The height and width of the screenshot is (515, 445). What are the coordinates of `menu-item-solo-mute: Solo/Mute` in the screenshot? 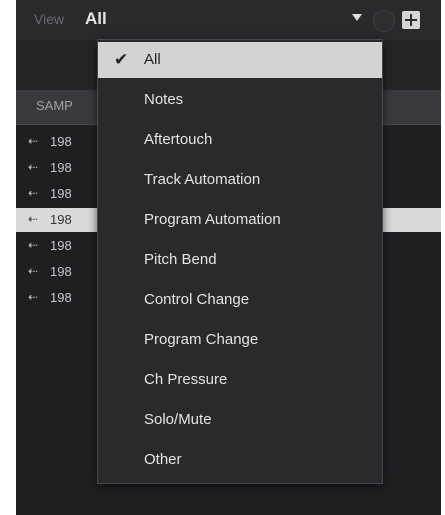 It's located at (240, 420).